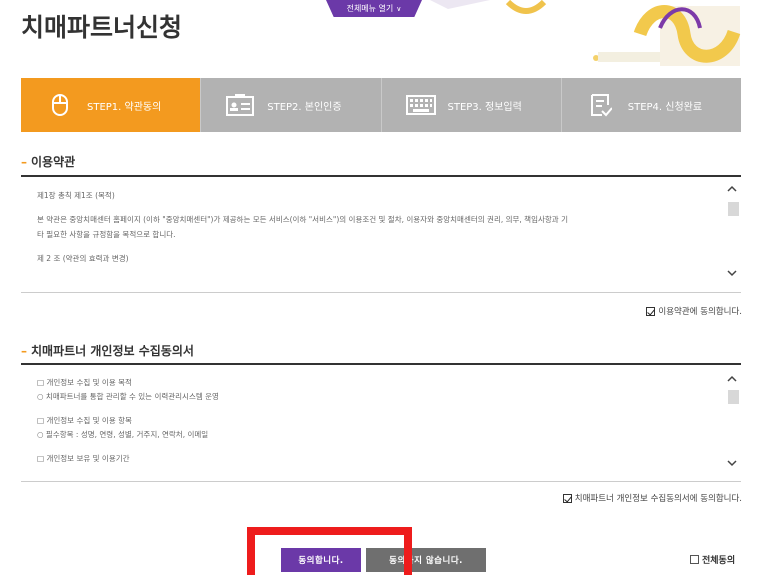  Describe the element at coordinates (83, 258) in the screenshot. I see `terms-line: 제 2 조 (약관의 효력과 변경)` at that location.